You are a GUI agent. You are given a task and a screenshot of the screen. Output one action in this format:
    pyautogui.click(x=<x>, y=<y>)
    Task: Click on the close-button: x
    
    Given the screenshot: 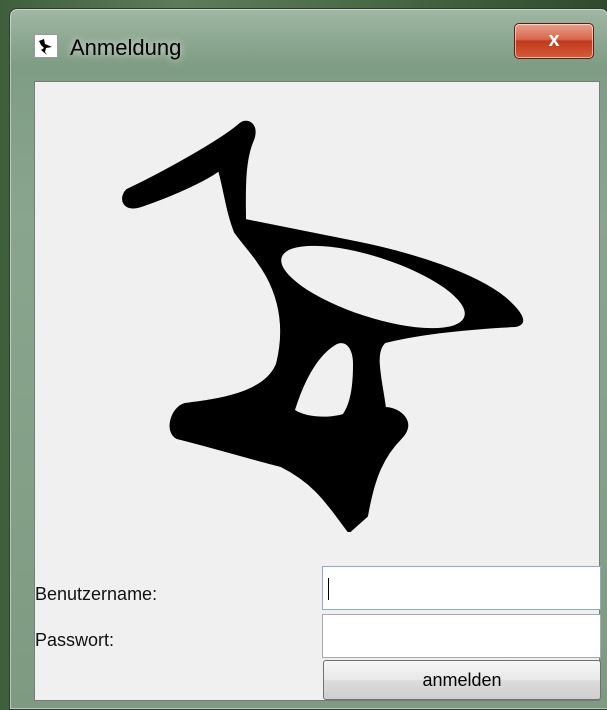 What is the action you would take?
    pyautogui.click(x=554, y=41)
    